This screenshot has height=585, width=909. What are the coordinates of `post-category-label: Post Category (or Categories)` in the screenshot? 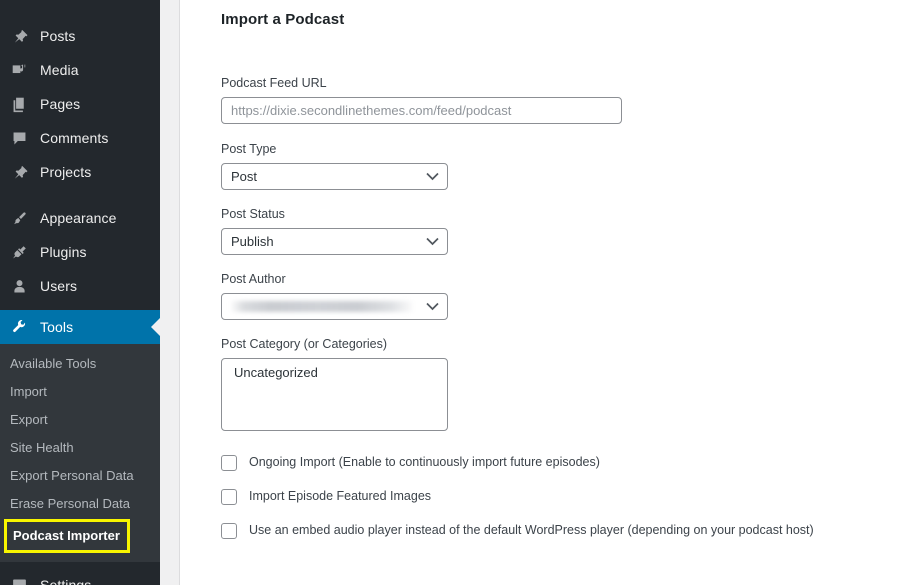 It's located at (304, 344).